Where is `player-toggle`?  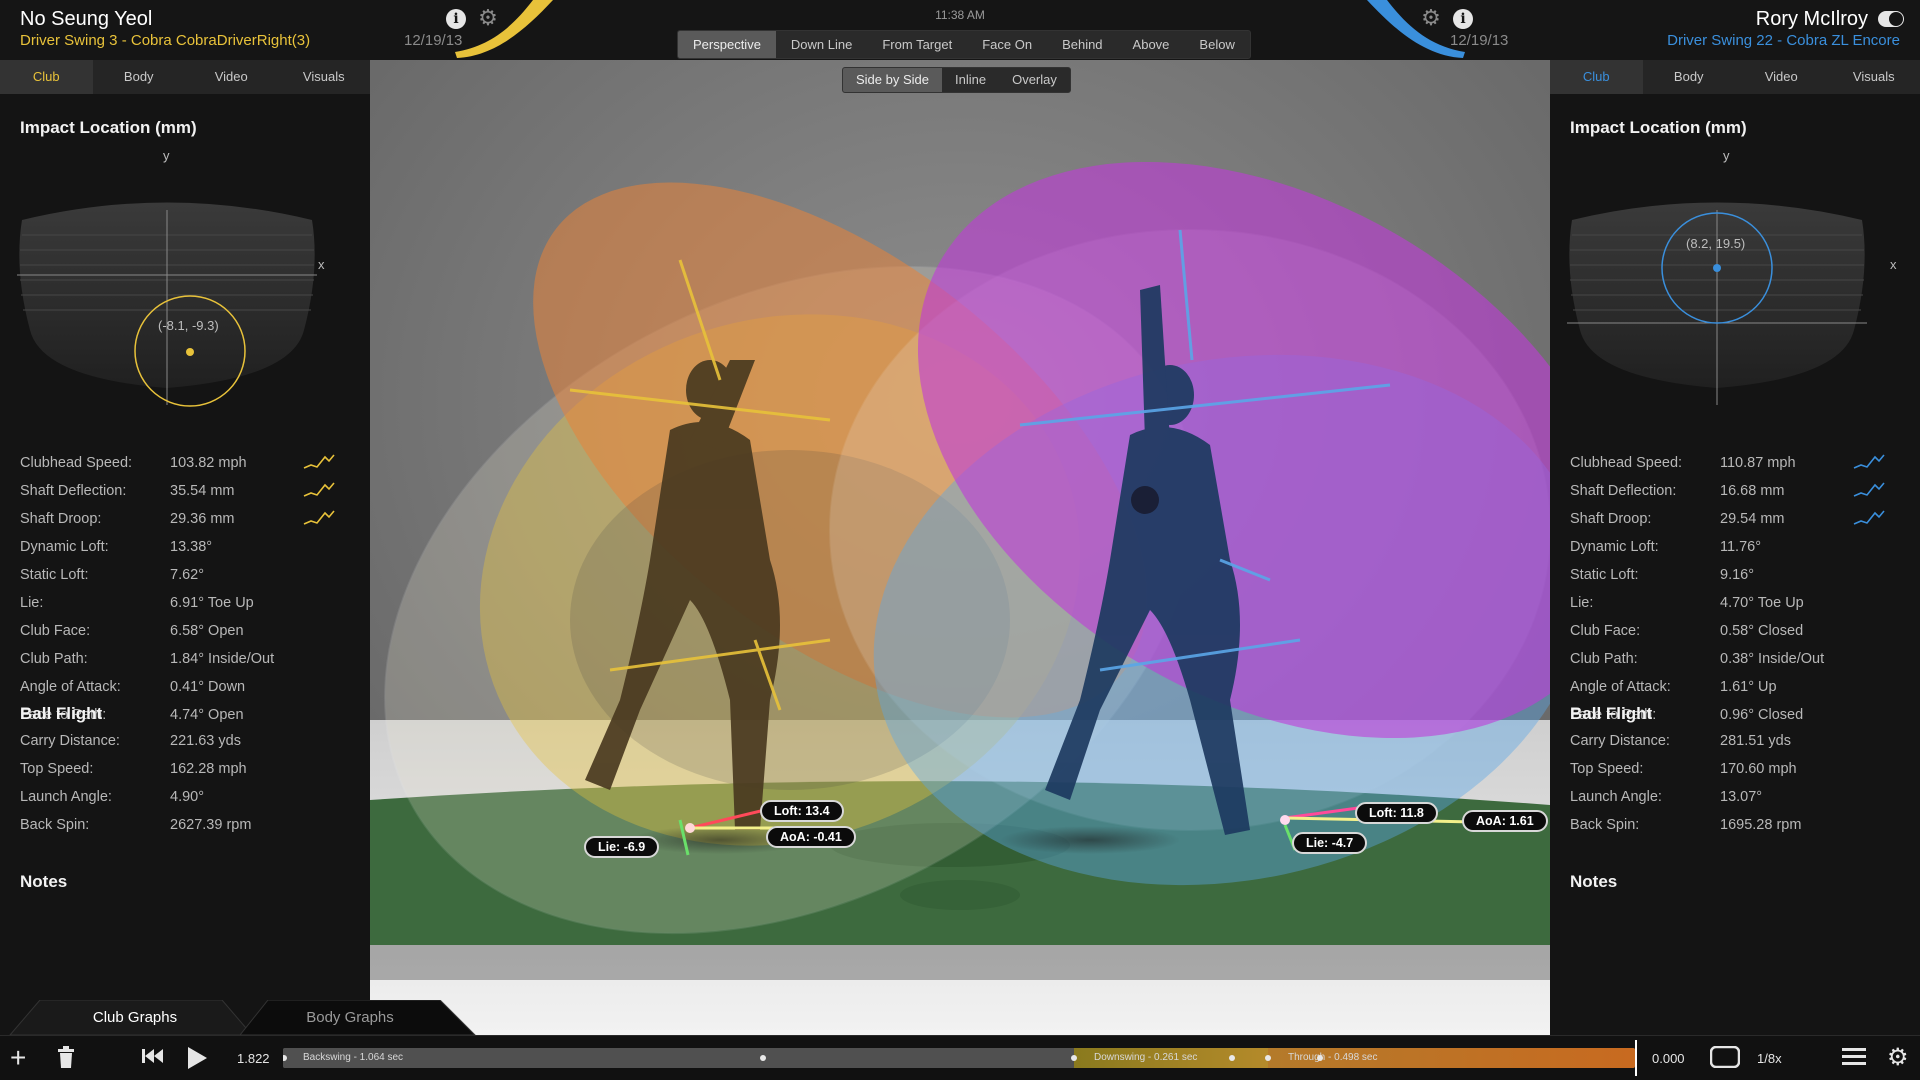 player-toggle is located at coordinates (1891, 19).